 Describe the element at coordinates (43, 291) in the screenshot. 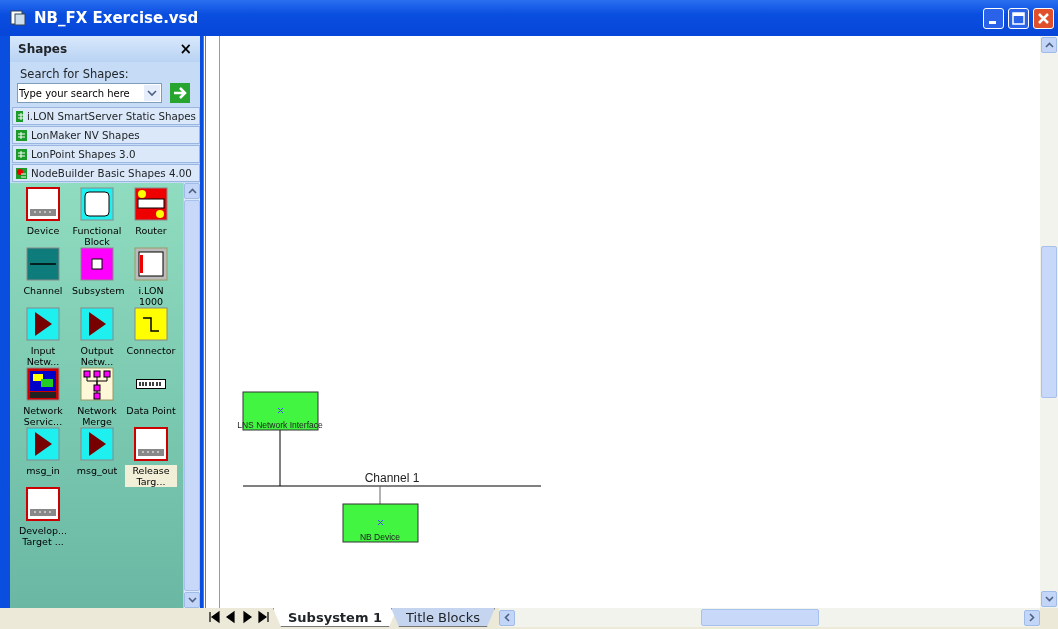

I see `shape-label: Channel` at that location.